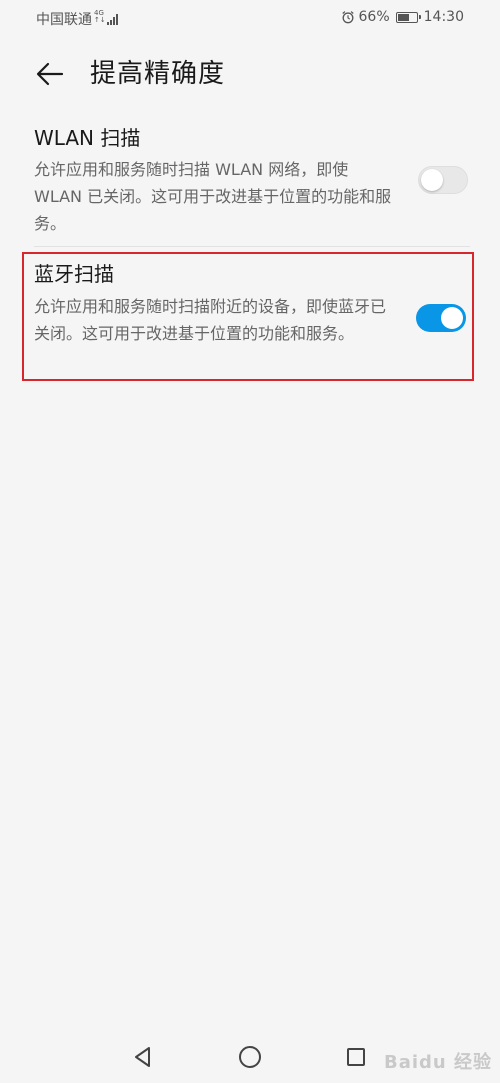 This screenshot has width=500, height=1083. Describe the element at coordinates (112, 19) in the screenshot. I see `signal-icon` at that location.